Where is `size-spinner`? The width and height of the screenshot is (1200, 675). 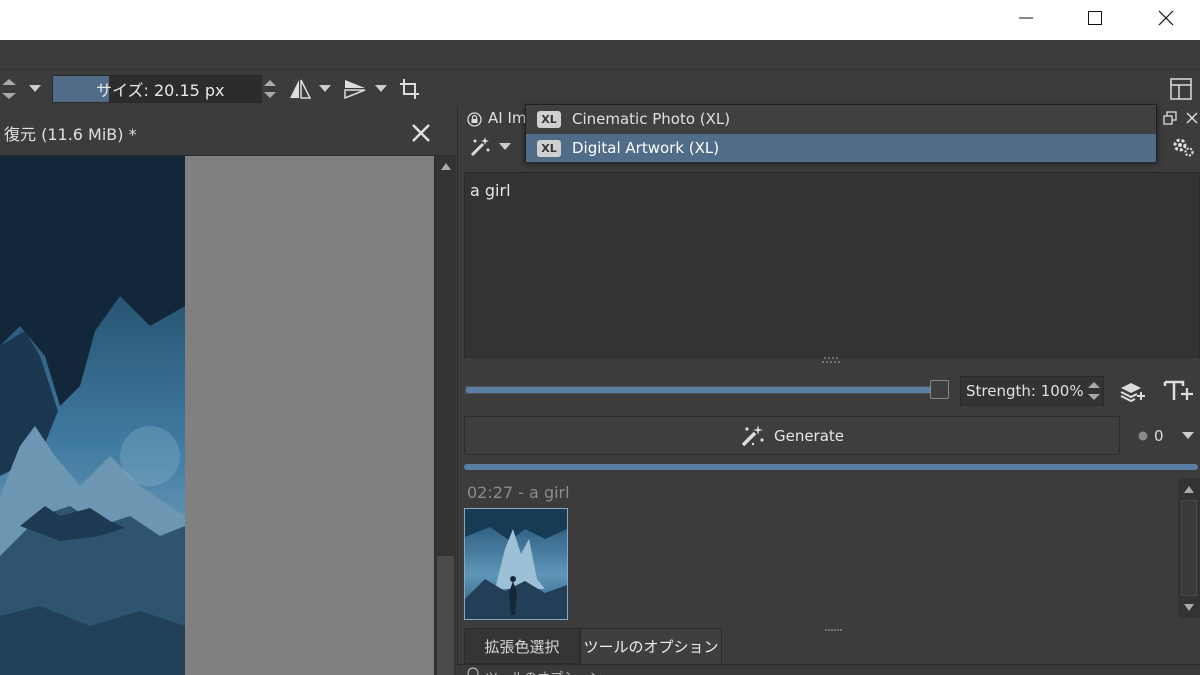 size-spinner is located at coordinates (270, 89).